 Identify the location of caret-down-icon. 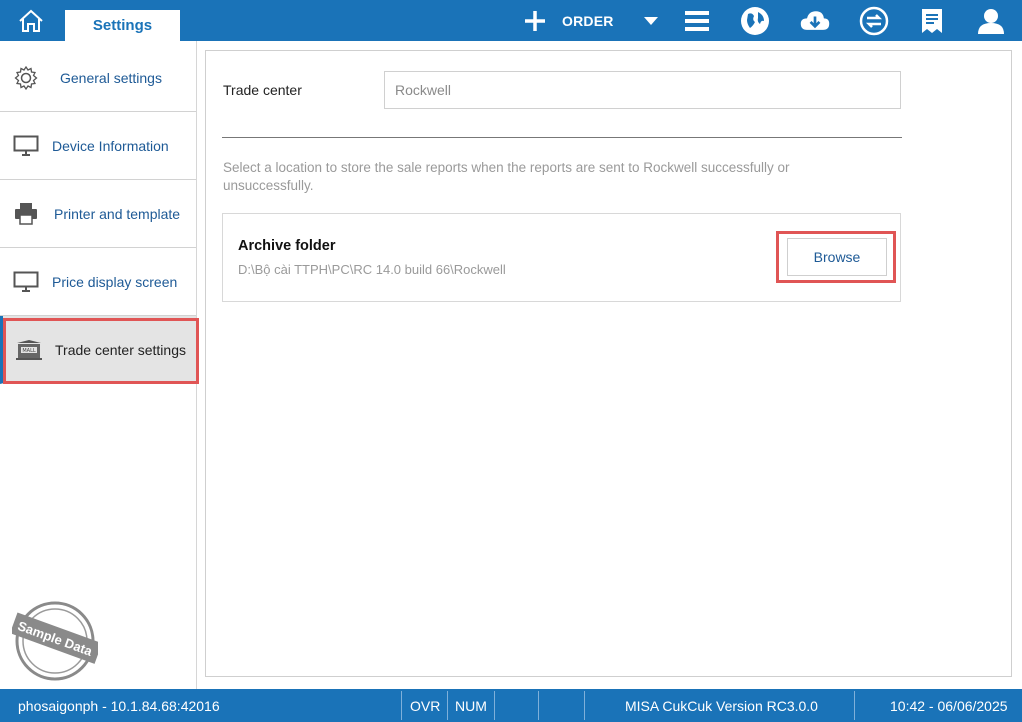
(651, 21).